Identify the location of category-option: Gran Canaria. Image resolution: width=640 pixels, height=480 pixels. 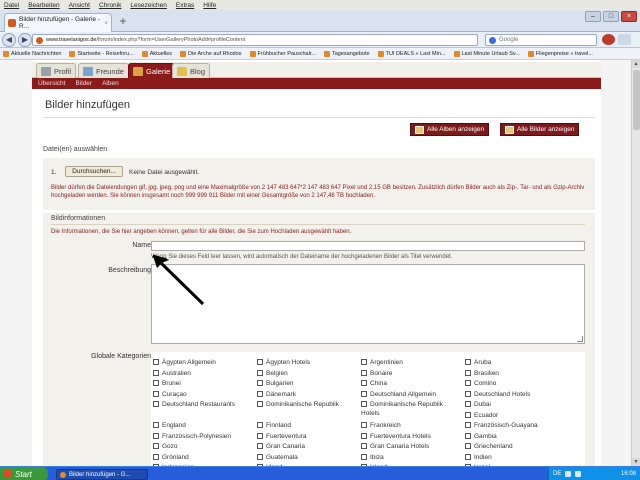
(307, 446).